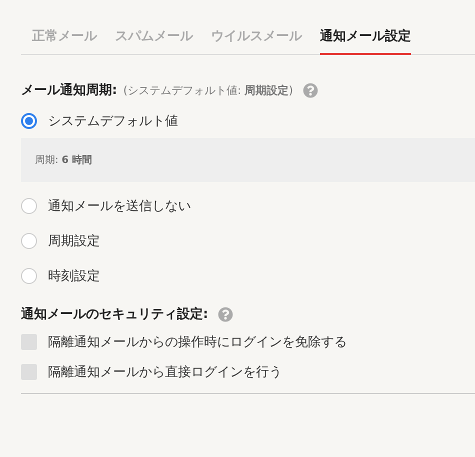 The image size is (475, 457). I want to click on radio-label: システムデフォルト値, so click(113, 121).